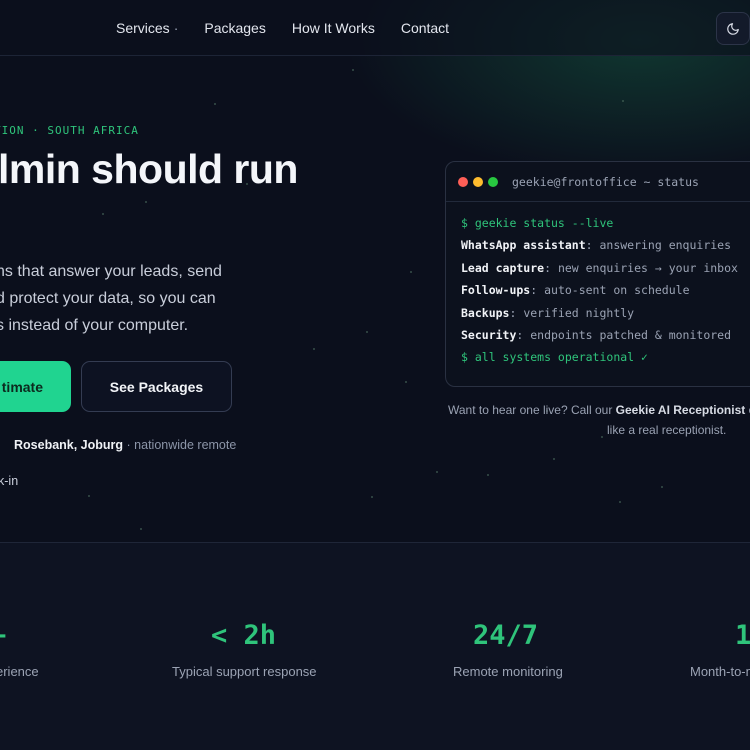 This screenshot has height=750, width=750. What do you see at coordinates (69, 445) in the screenshot?
I see `location-name: Rosebank, Joburg` at bounding box center [69, 445].